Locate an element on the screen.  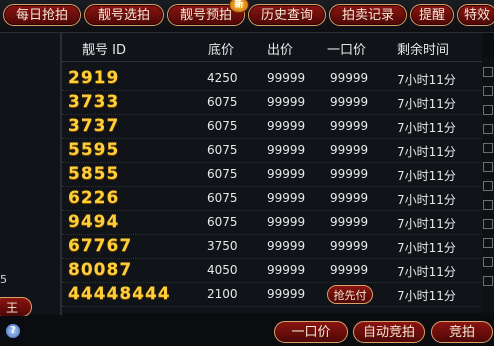
table-row: 44448444 2100 99999 抢先付 7小时11分 is located at coordinates (272, 295).